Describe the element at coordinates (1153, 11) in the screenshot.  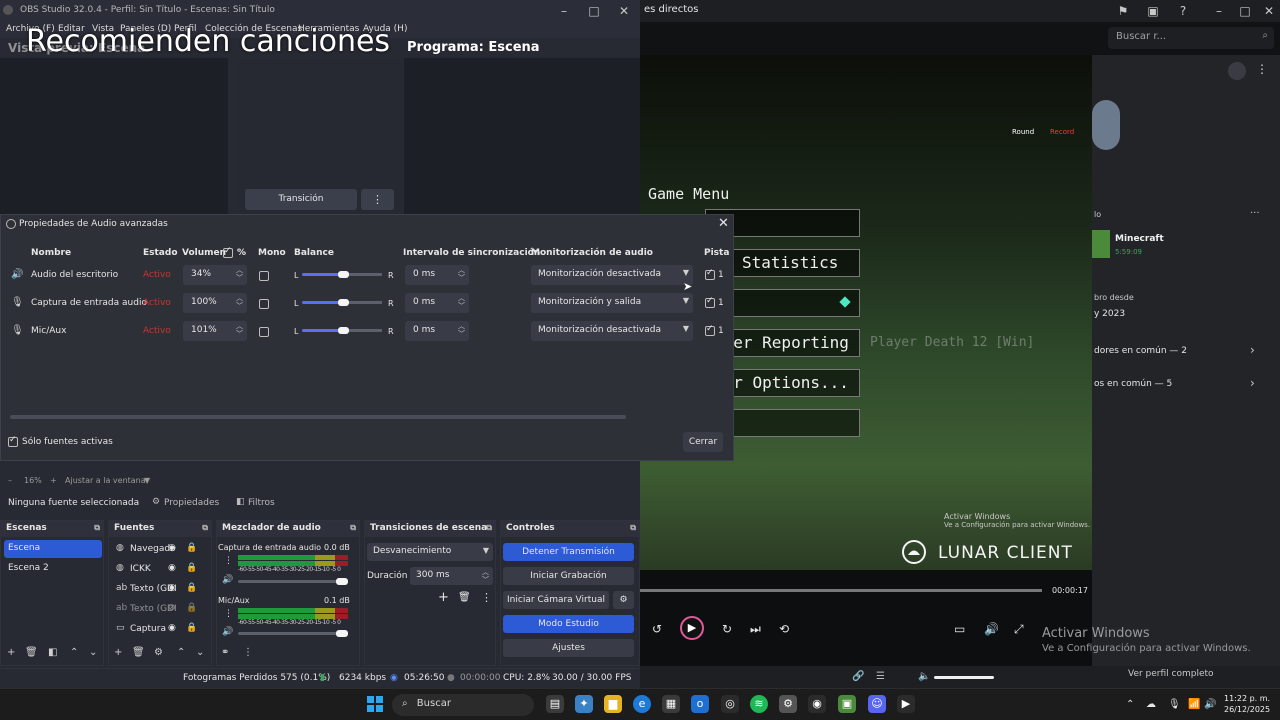
I see `inbox-icon: ▣` at that location.